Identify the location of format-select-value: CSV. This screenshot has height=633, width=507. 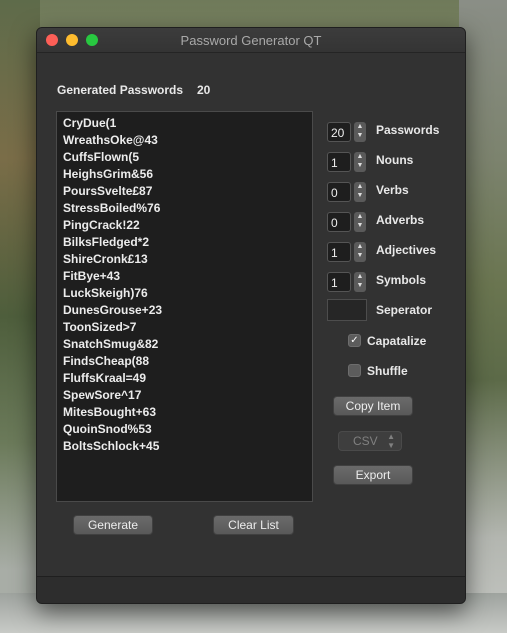
(365, 441).